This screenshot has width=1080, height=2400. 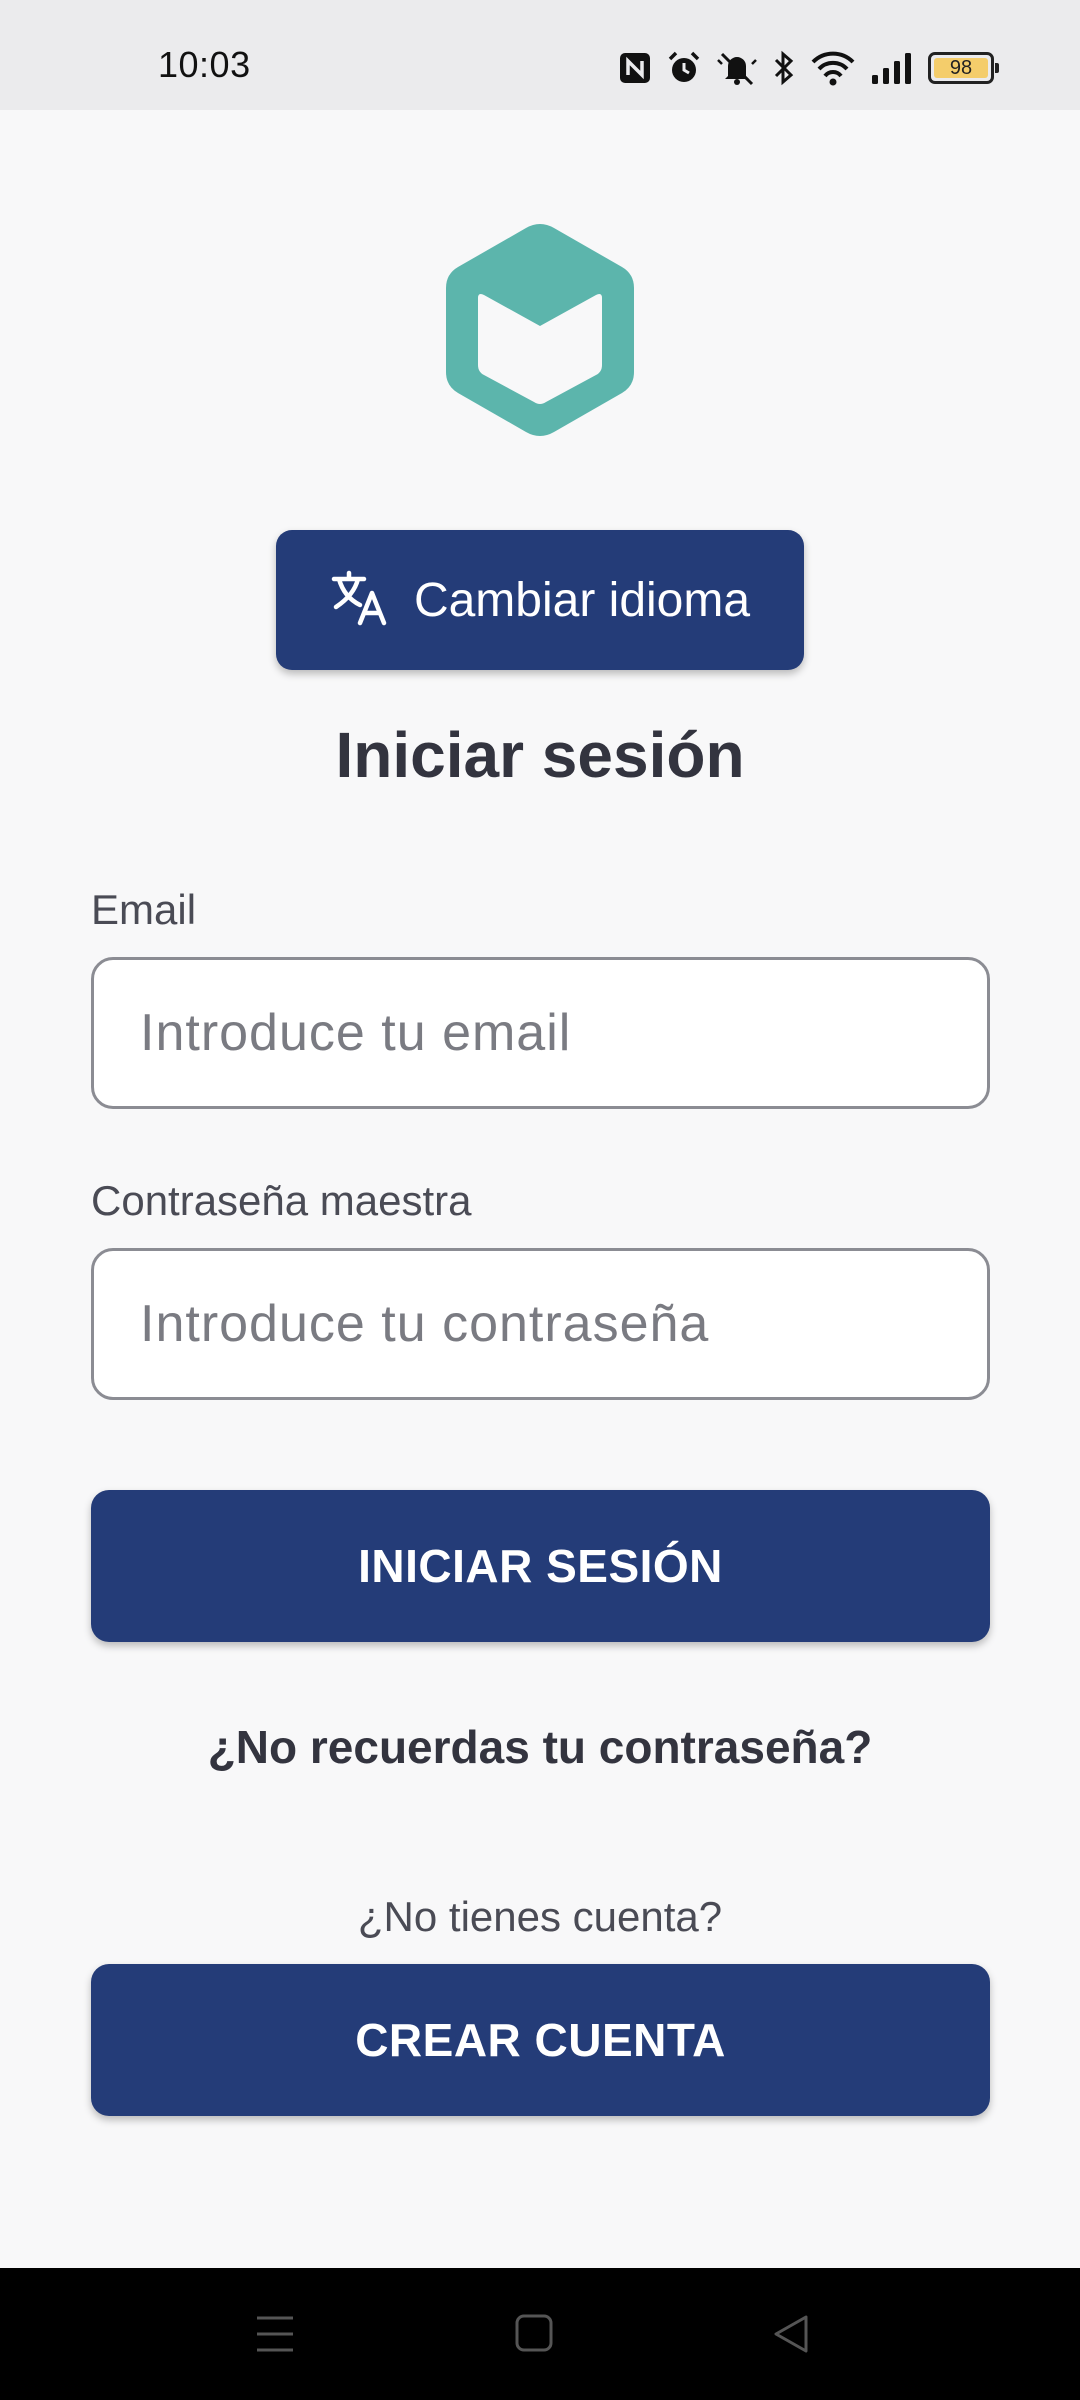 I want to click on password-label: Contraseña maestra, so click(x=281, y=1200).